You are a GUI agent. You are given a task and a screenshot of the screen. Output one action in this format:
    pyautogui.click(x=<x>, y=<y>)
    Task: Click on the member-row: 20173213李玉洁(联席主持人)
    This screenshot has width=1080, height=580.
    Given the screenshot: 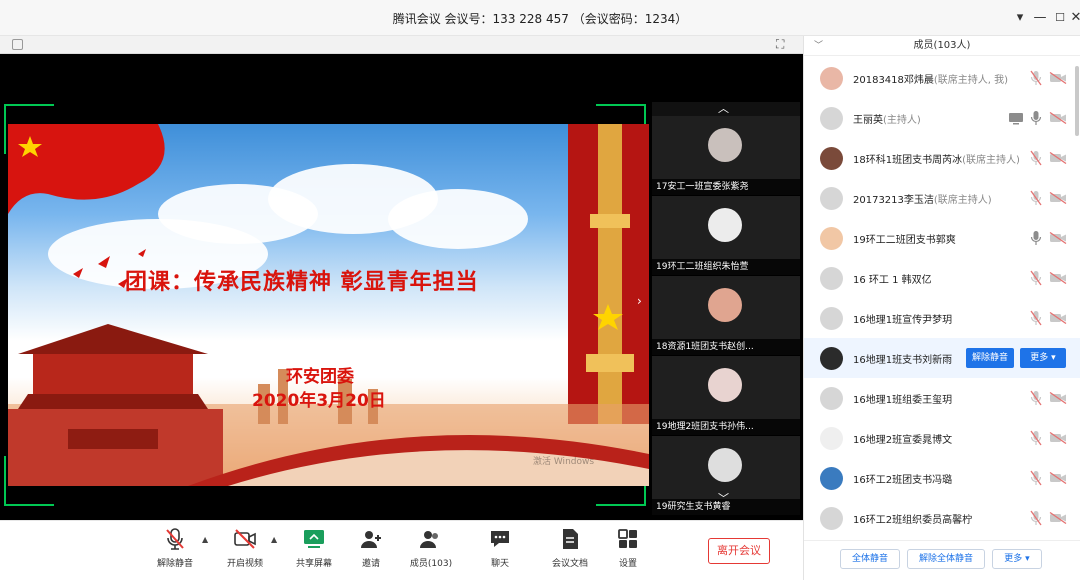 What is the action you would take?
    pyautogui.click(x=942, y=198)
    